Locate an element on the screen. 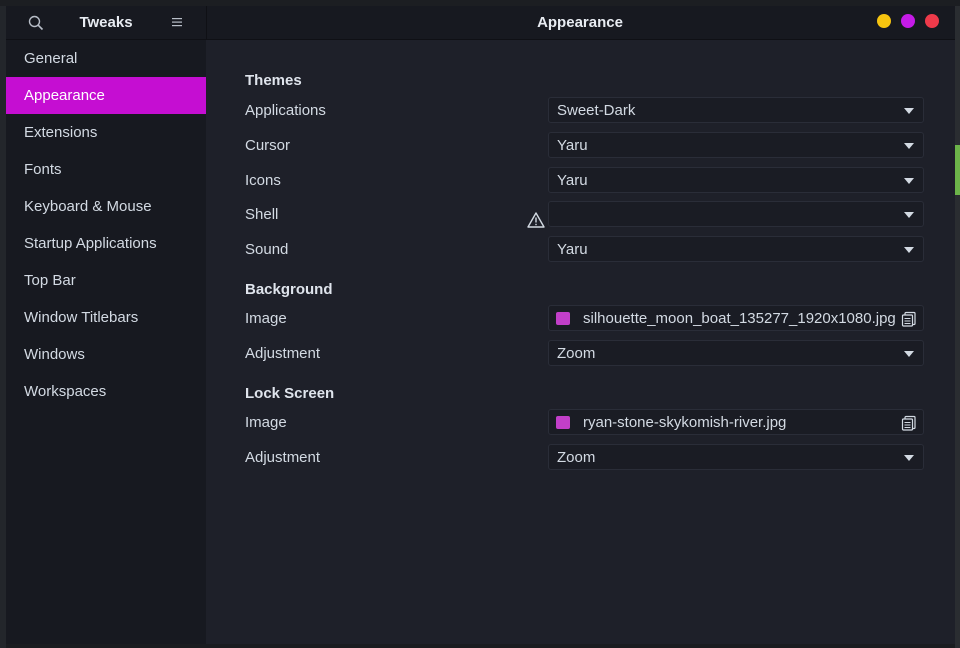 Image resolution: width=960 pixels, height=648 pixels. hamburger-menu-icon is located at coordinates (177, 22).